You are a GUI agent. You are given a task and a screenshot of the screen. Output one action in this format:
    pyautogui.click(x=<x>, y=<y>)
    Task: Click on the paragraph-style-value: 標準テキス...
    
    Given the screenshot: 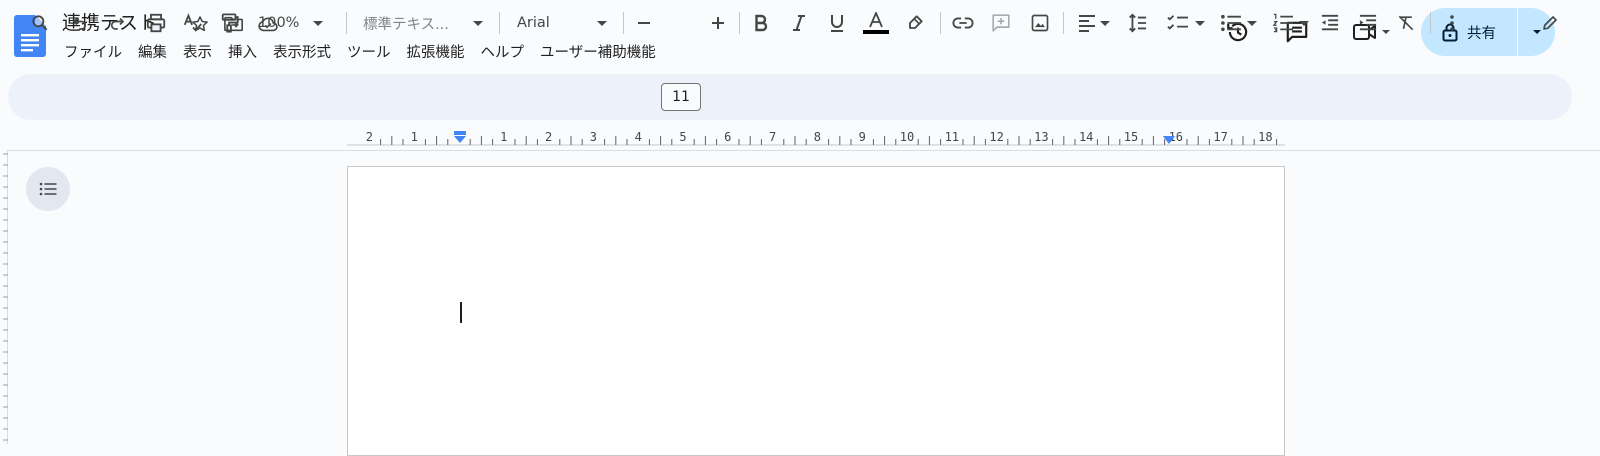 What is the action you would take?
    pyautogui.click(x=406, y=24)
    